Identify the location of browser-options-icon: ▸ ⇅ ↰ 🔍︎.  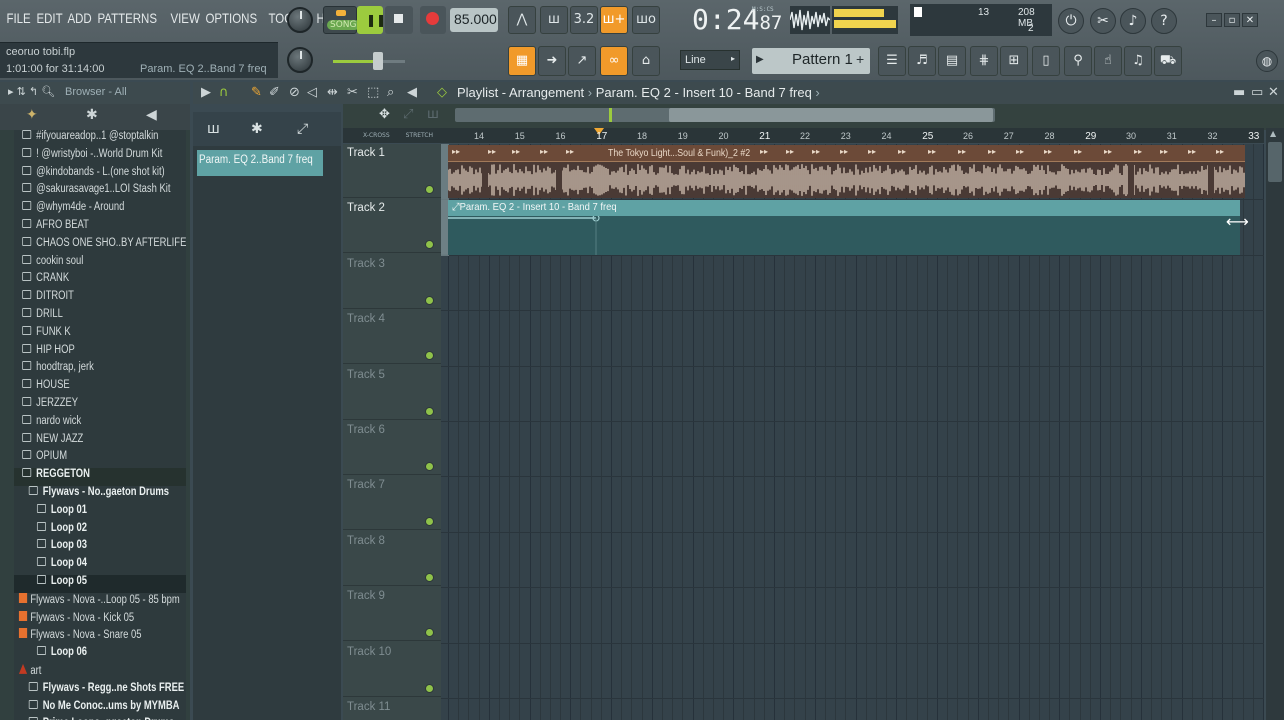
(31, 91).